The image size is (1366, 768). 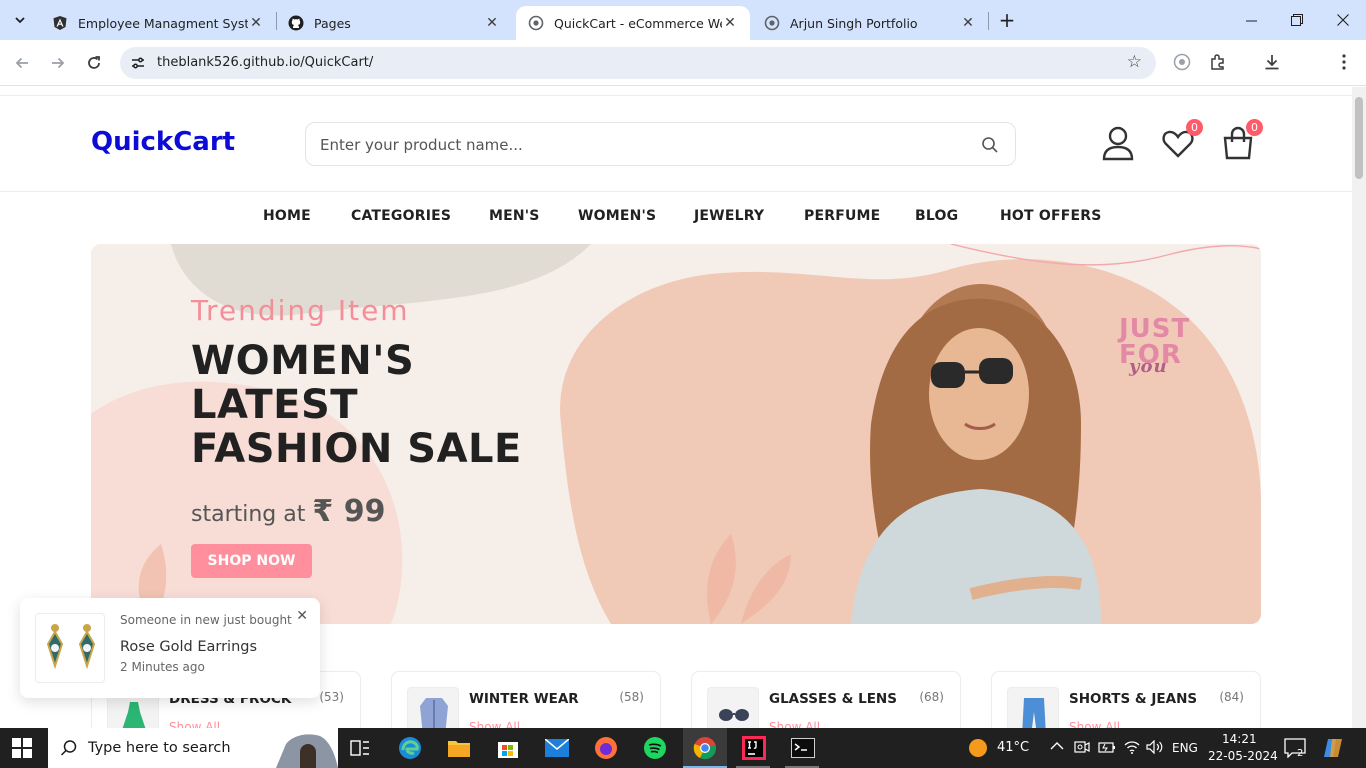 What do you see at coordinates (1082, 749) in the screenshot?
I see `camera-icon` at bounding box center [1082, 749].